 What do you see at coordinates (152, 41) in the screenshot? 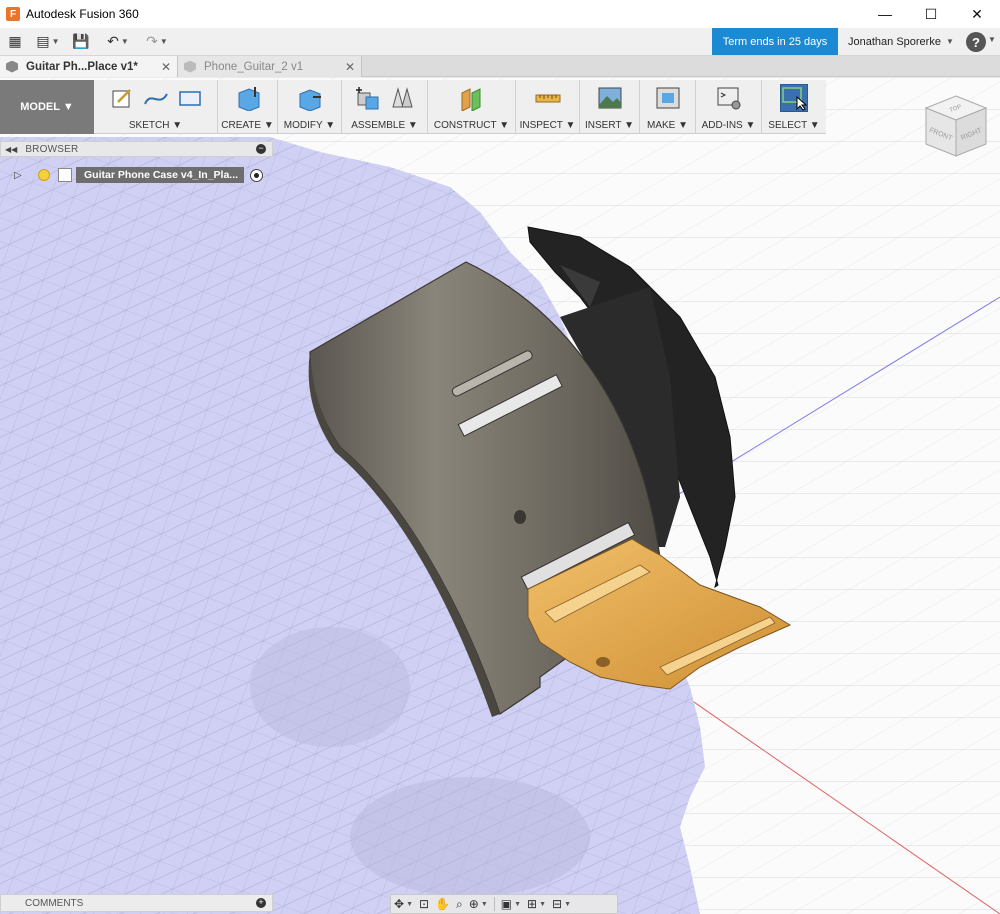
I see `redo-icon: ↷` at bounding box center [152, 41].